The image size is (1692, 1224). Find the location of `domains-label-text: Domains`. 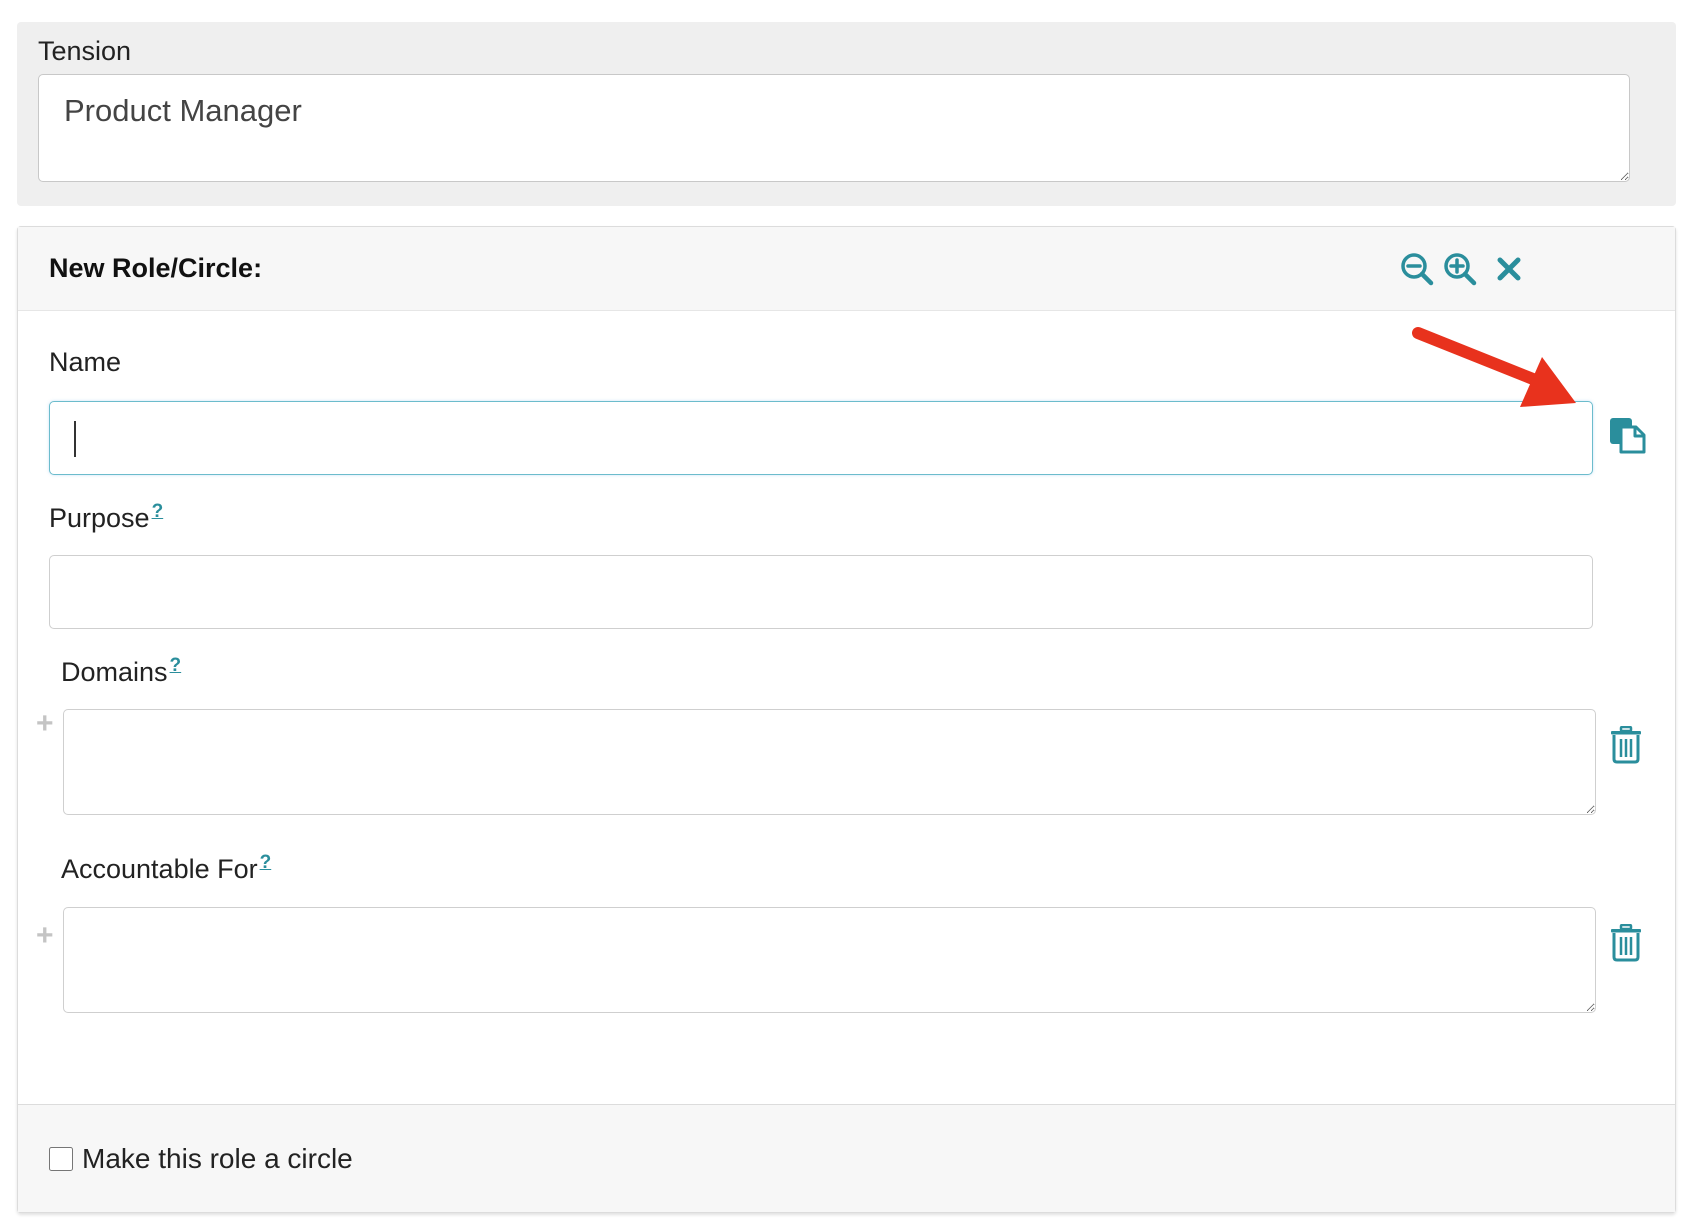

domains-label-text: Domains is located at coordinates (114, 672).